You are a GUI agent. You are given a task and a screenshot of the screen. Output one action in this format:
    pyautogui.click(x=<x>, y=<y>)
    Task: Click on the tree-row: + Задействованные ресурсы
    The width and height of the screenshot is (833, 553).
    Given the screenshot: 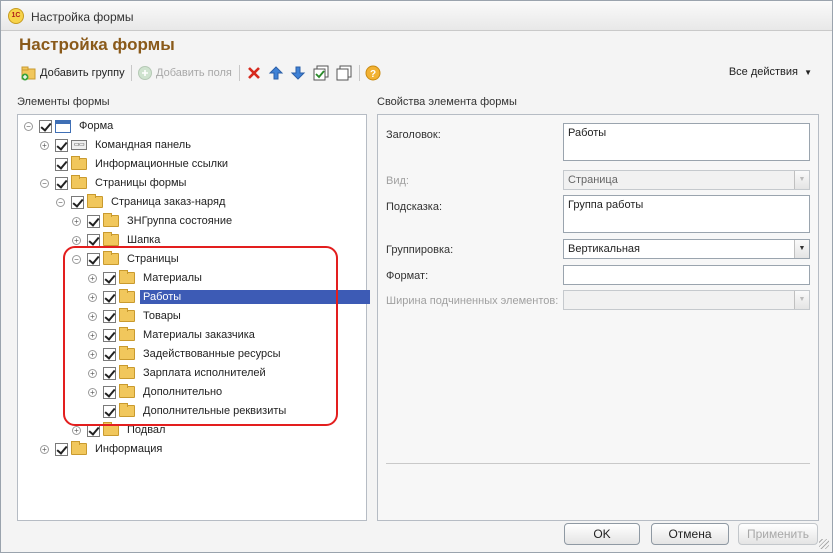 What is the action you would take?
    pyautogui.click(x=186, y=354)
    